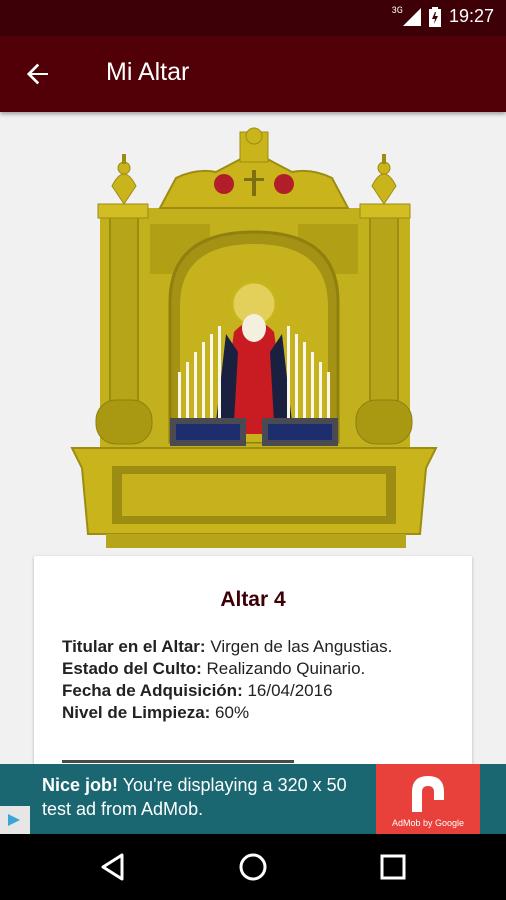 The width and height of the screenshot is (506, 900). I want to click on altar-name: Altar 4, so click(253, 599).